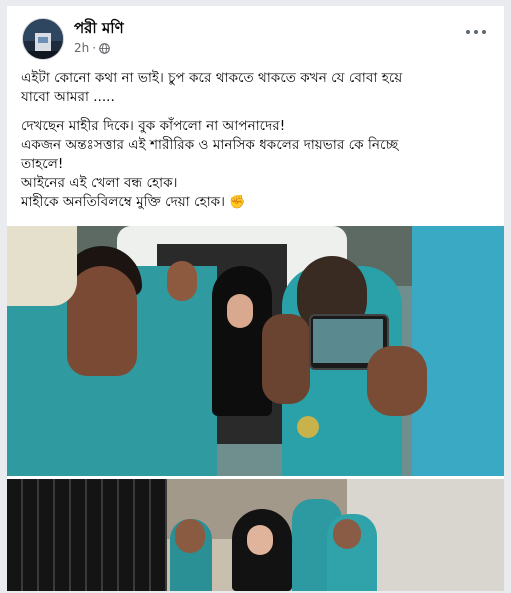  I want to click on post-time: 2h, so click(81, 48).